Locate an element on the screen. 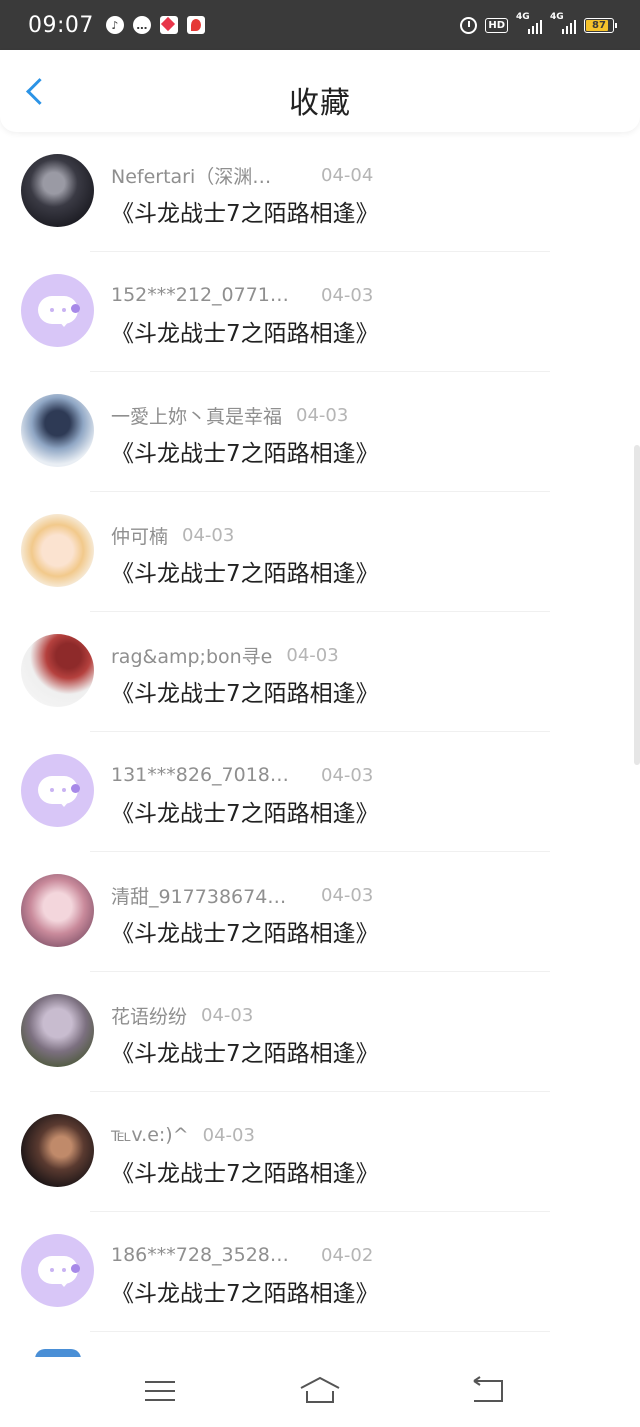 The image size is (640, 1427). list-item: 186***728_3528… 04-02 《斗龙战士7之陌路相逢》 is located at coordinates (320, 1272).